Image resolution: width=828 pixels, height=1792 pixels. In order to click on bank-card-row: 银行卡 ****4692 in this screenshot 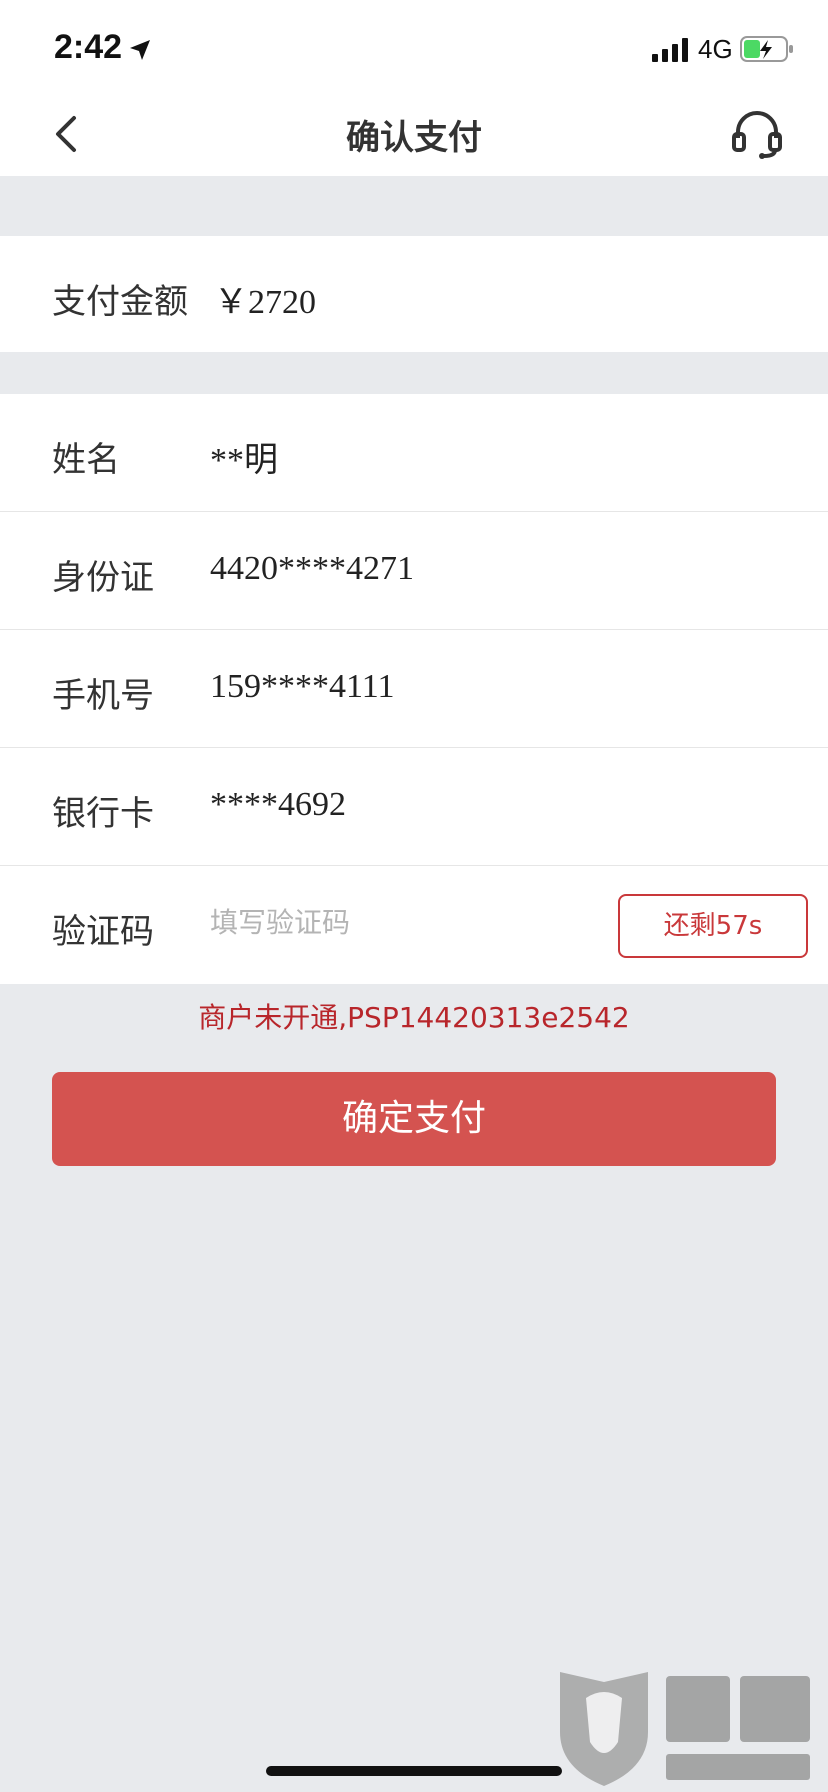, I will do `click(414, 807)`.